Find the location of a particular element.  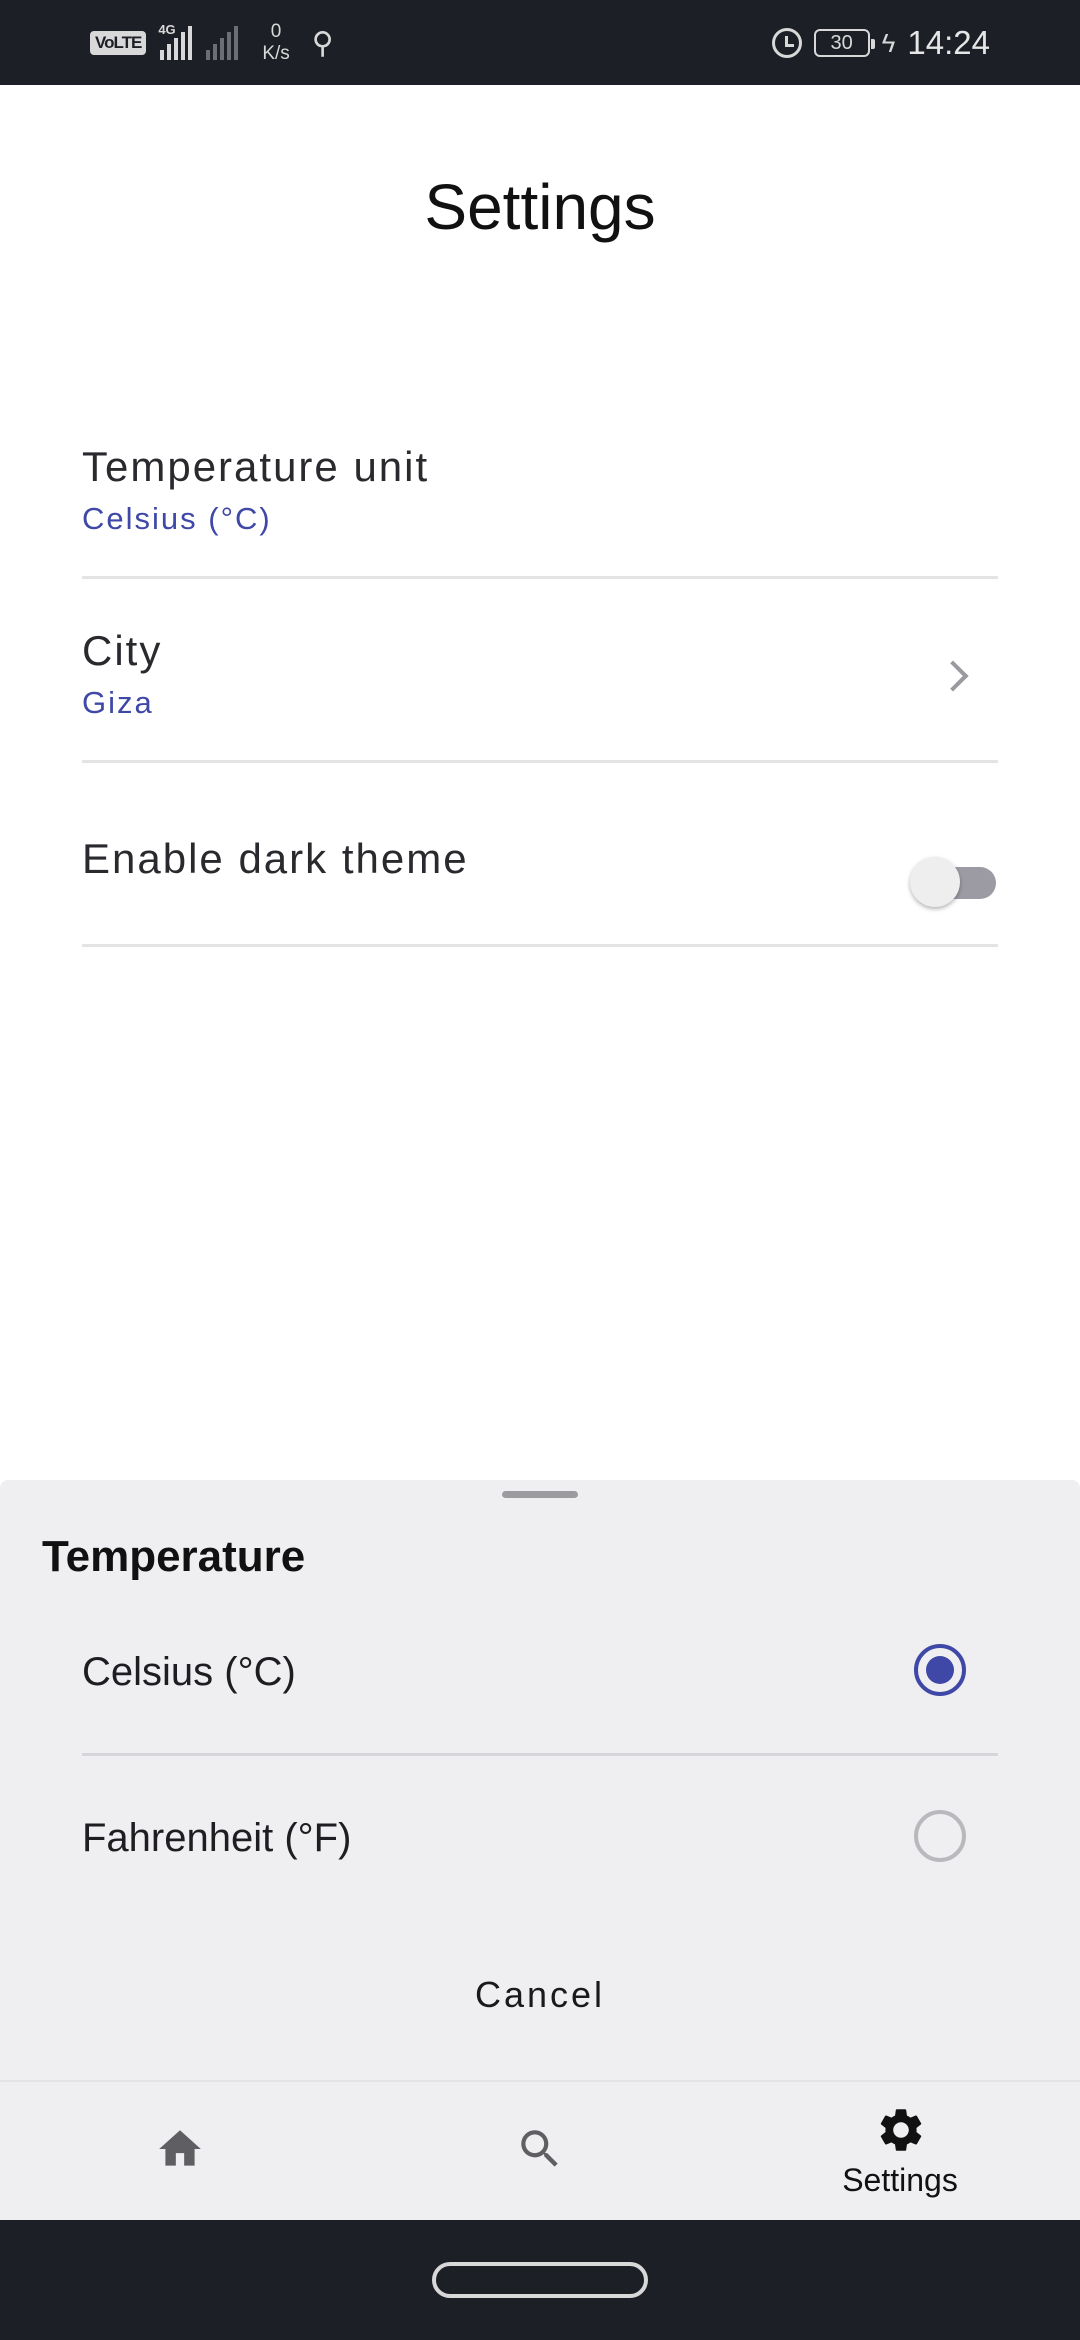

setting-title: Temperature unit is located at coordinates (256, 466).